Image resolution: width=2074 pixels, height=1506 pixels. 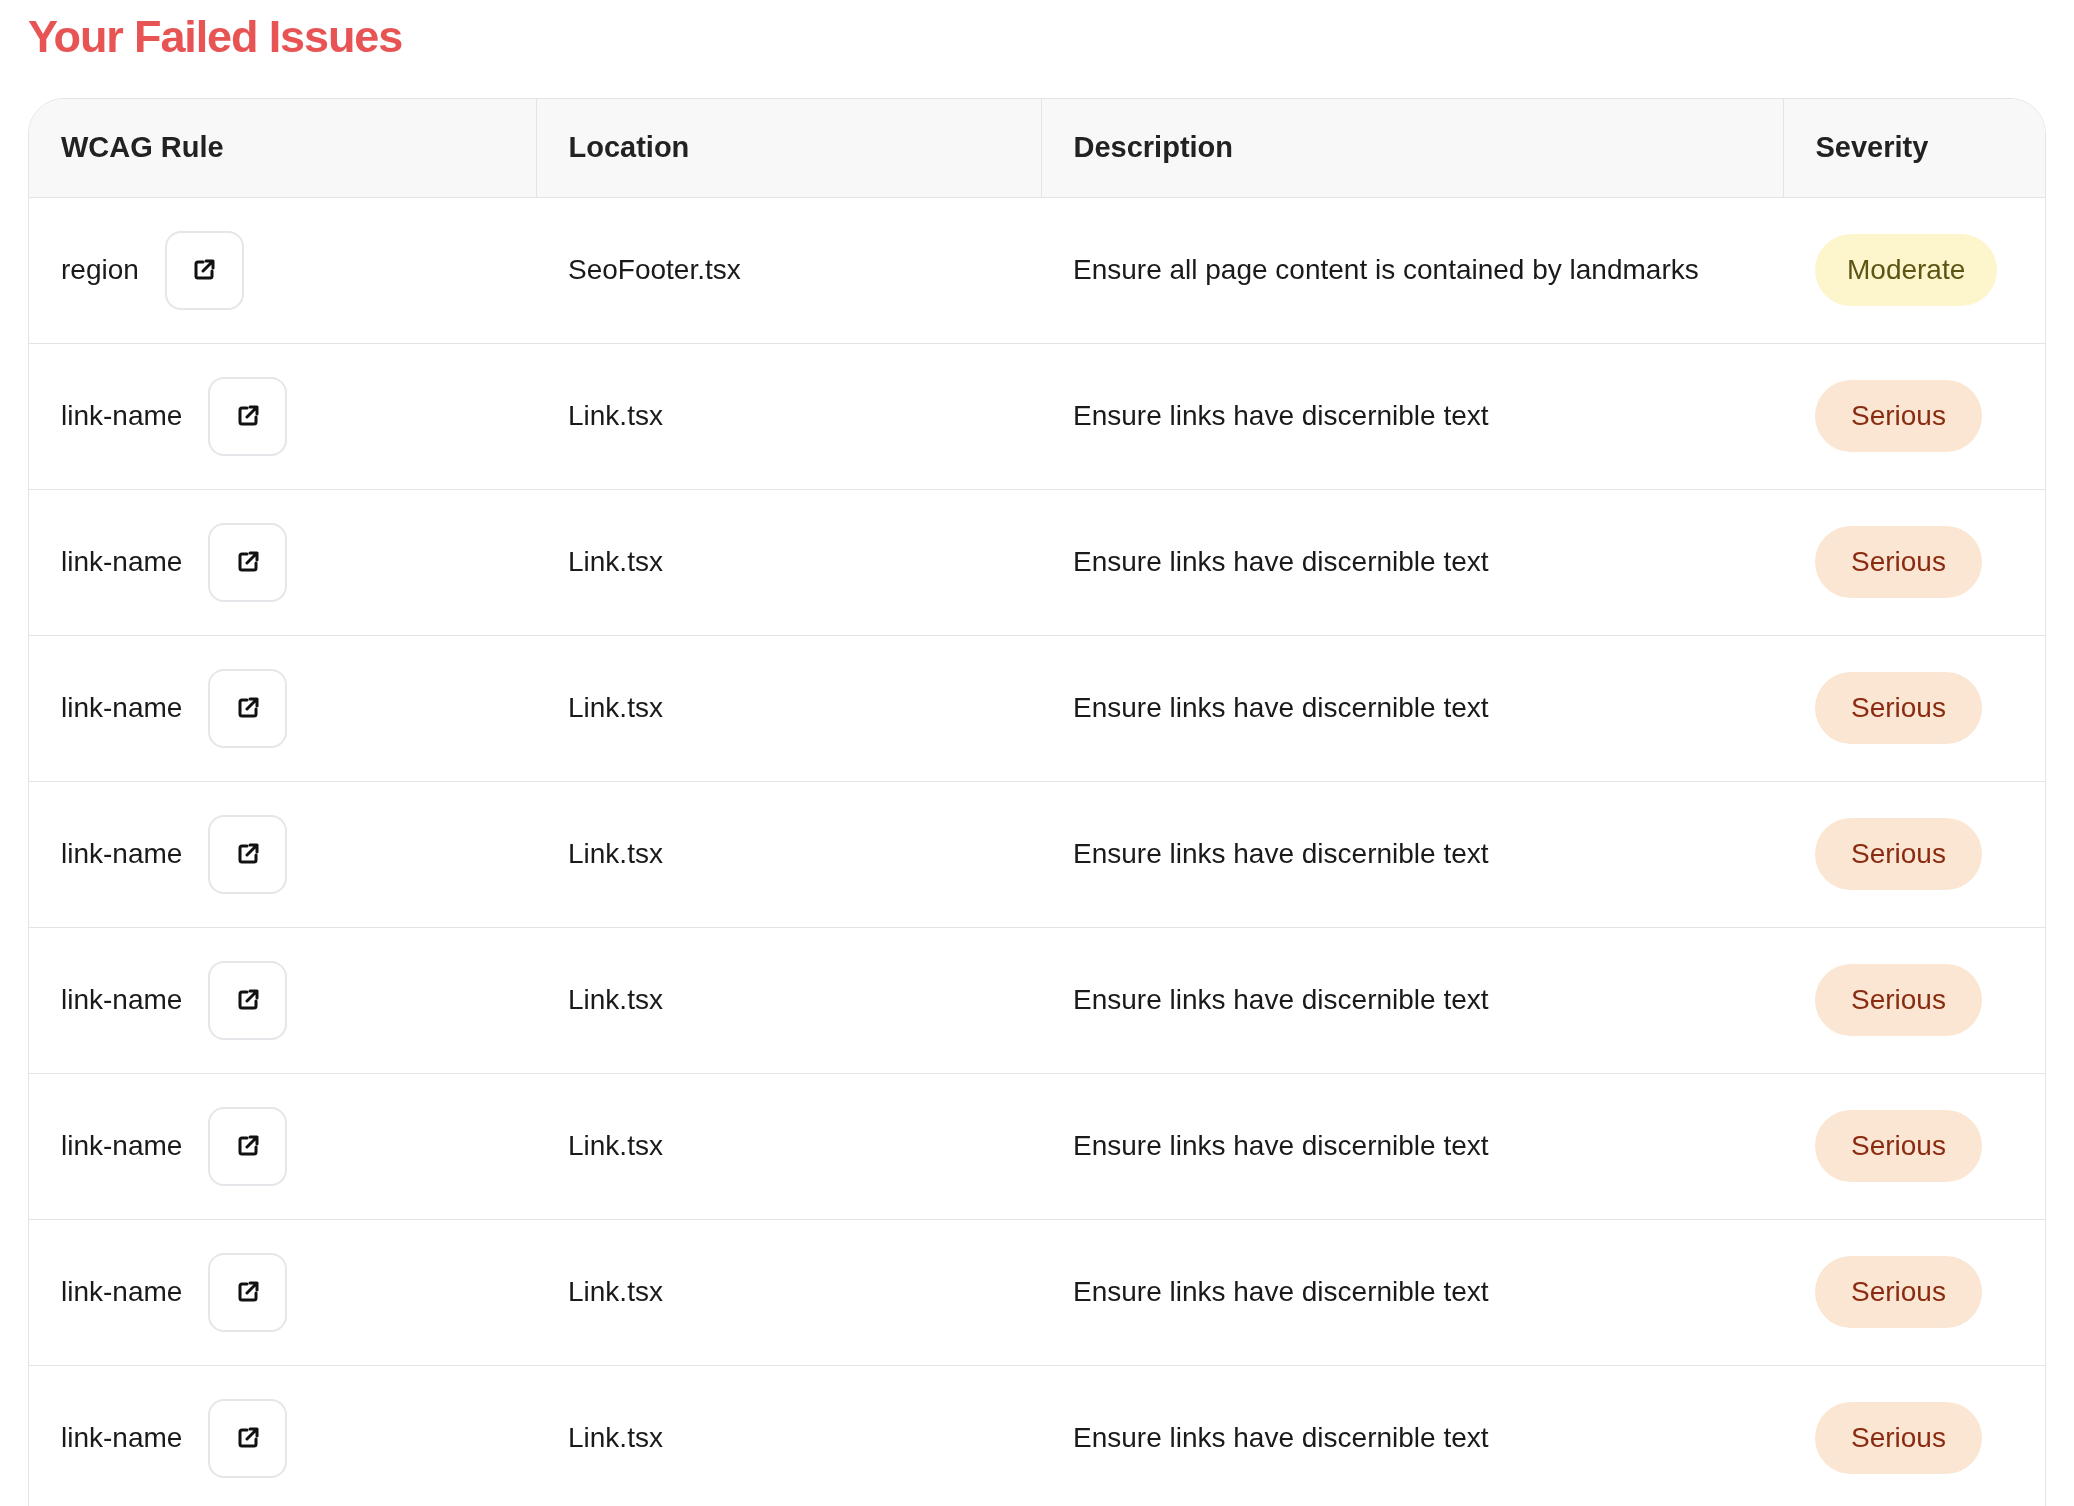 I want to click on external-link-icon, so click(x=204, y=270).